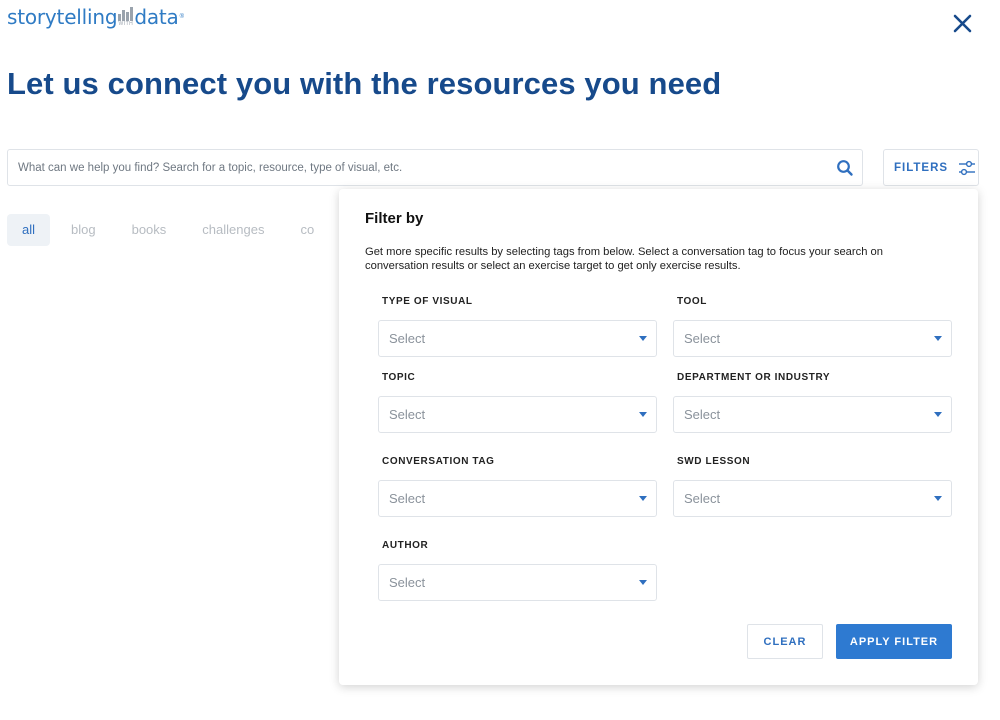 This screenshot has width=1000, height=720. Describe the element at coordinates (517, 338) in the screenshot. I see `type-of-visual-select: Select` at that location.